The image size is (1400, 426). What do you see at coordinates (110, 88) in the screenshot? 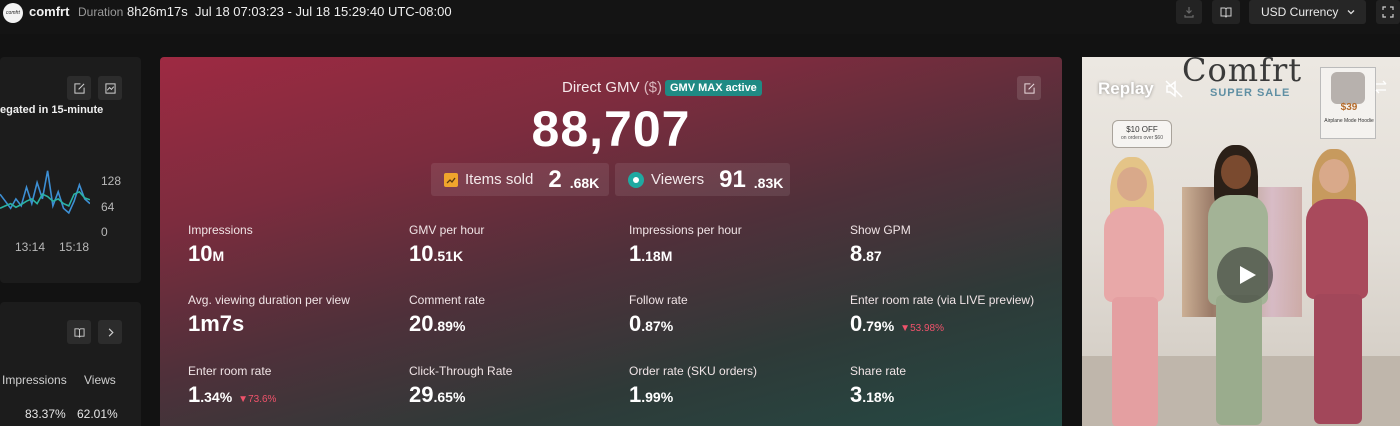
I see `chart-toggle-button` at bounding box center [110, 88].